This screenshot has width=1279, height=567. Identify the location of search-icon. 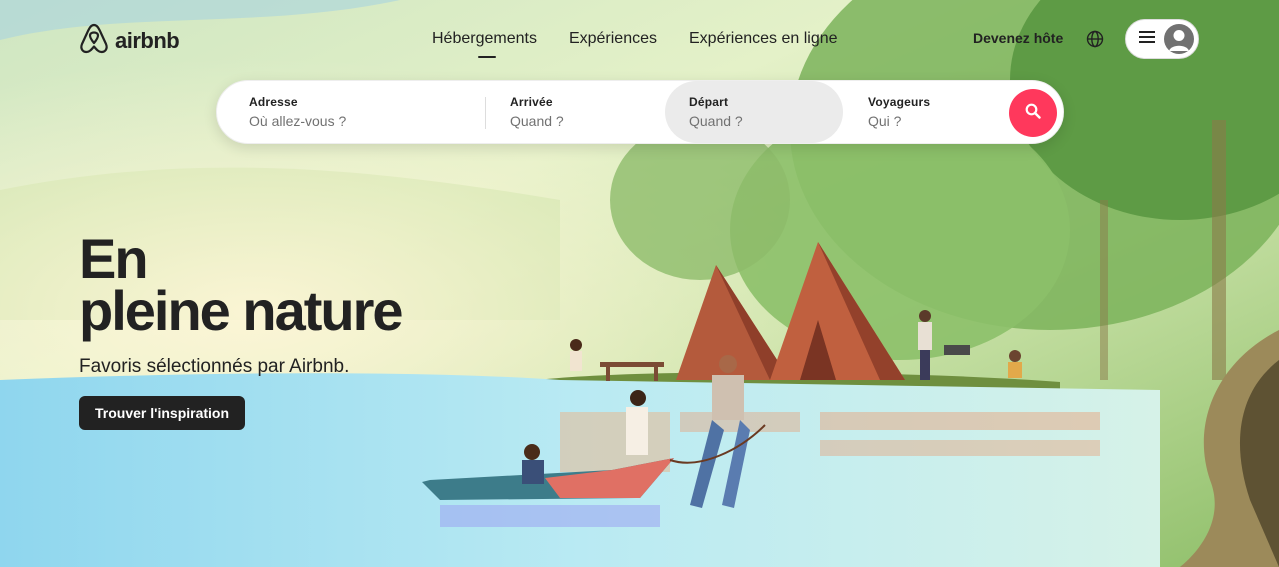
(1033, 113).